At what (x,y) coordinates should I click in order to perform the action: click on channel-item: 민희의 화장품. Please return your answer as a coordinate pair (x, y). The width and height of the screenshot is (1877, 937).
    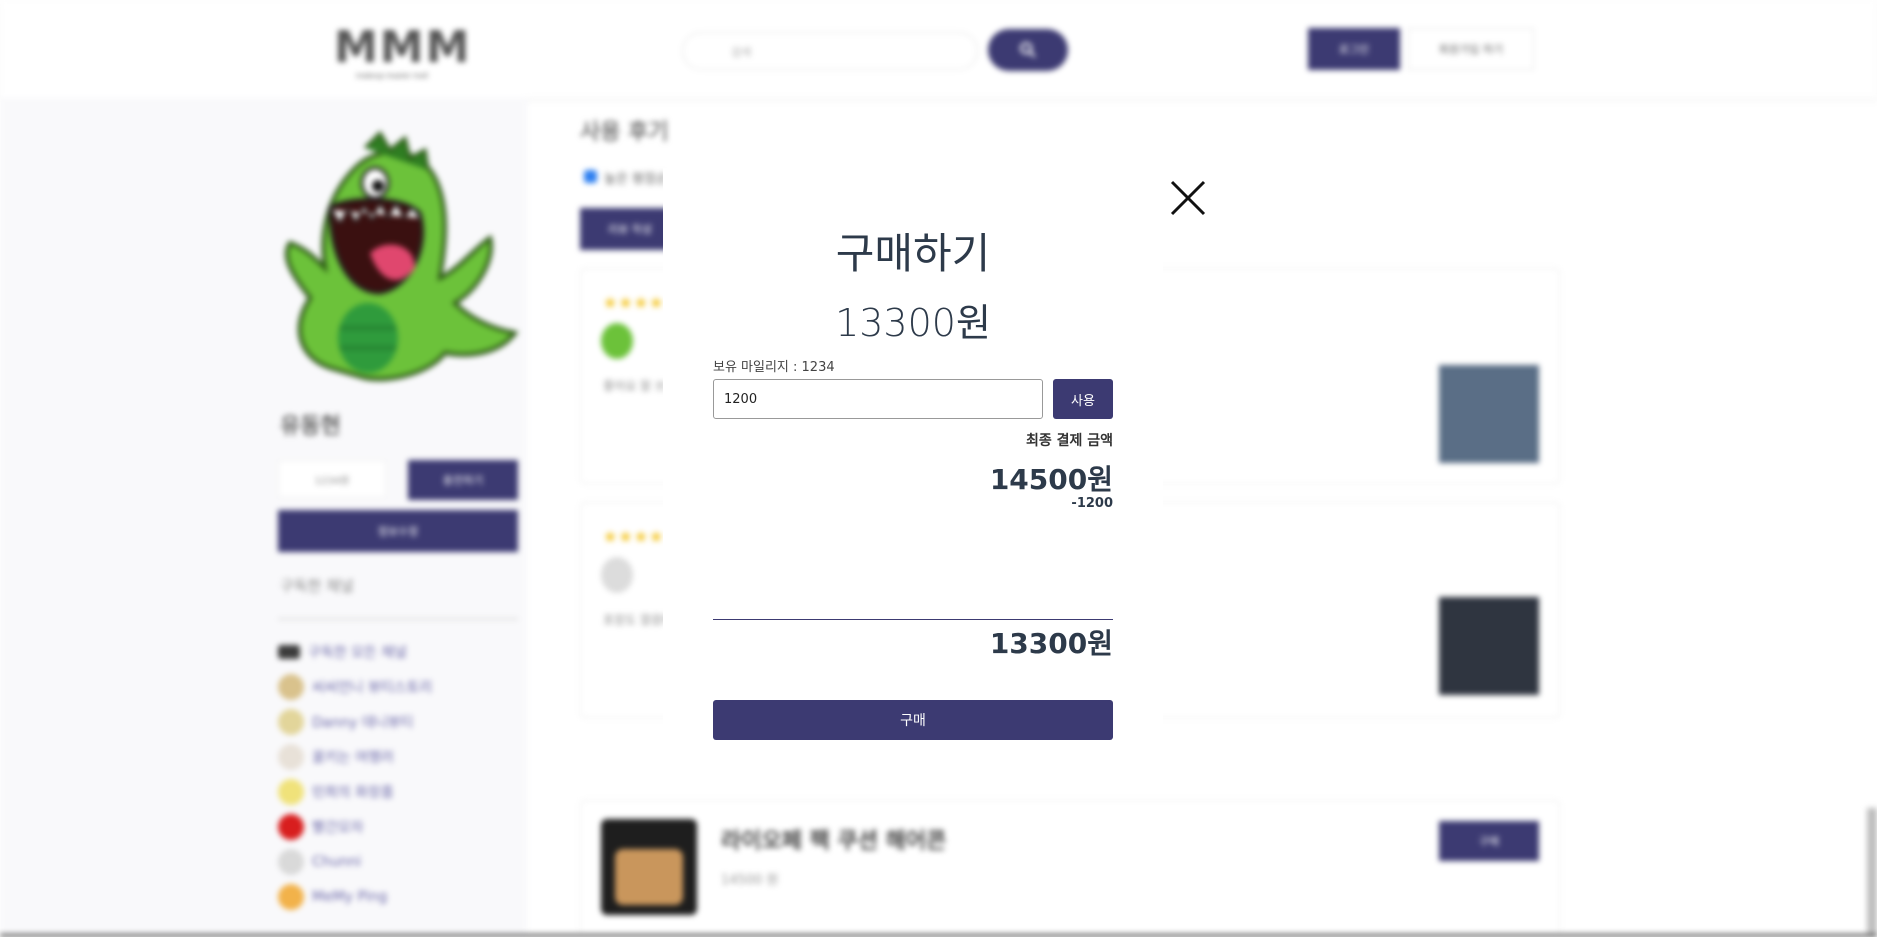
    Looking at the image, I should click on (336, 792).